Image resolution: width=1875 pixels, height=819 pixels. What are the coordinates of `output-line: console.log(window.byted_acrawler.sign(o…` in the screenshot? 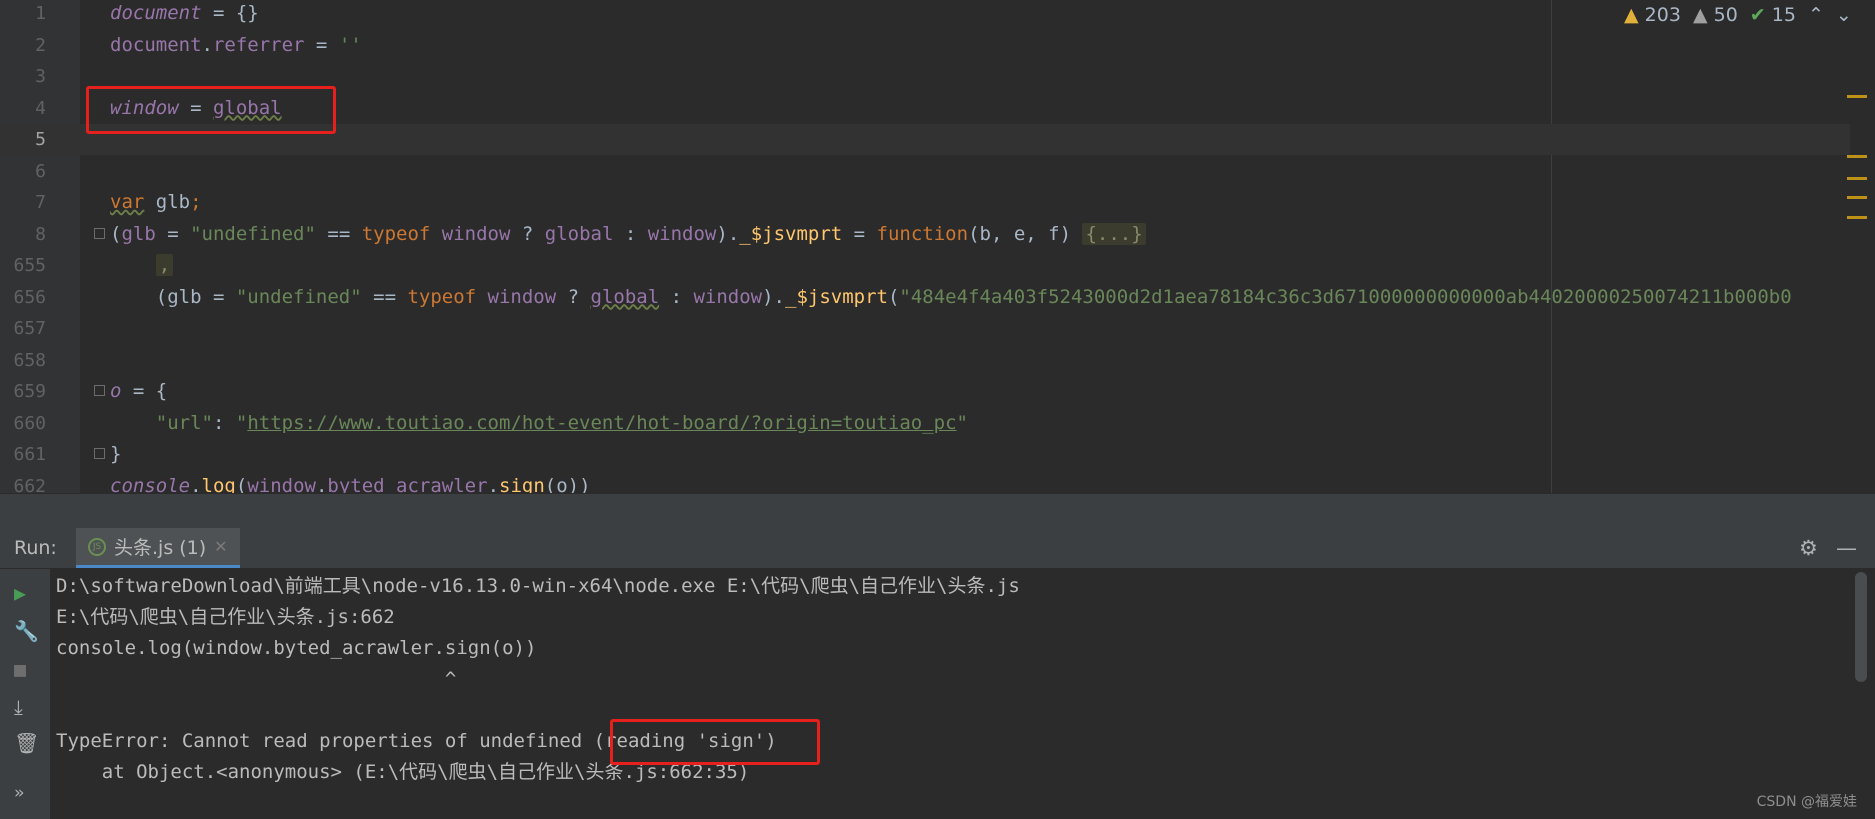 It's located at (296, 648).